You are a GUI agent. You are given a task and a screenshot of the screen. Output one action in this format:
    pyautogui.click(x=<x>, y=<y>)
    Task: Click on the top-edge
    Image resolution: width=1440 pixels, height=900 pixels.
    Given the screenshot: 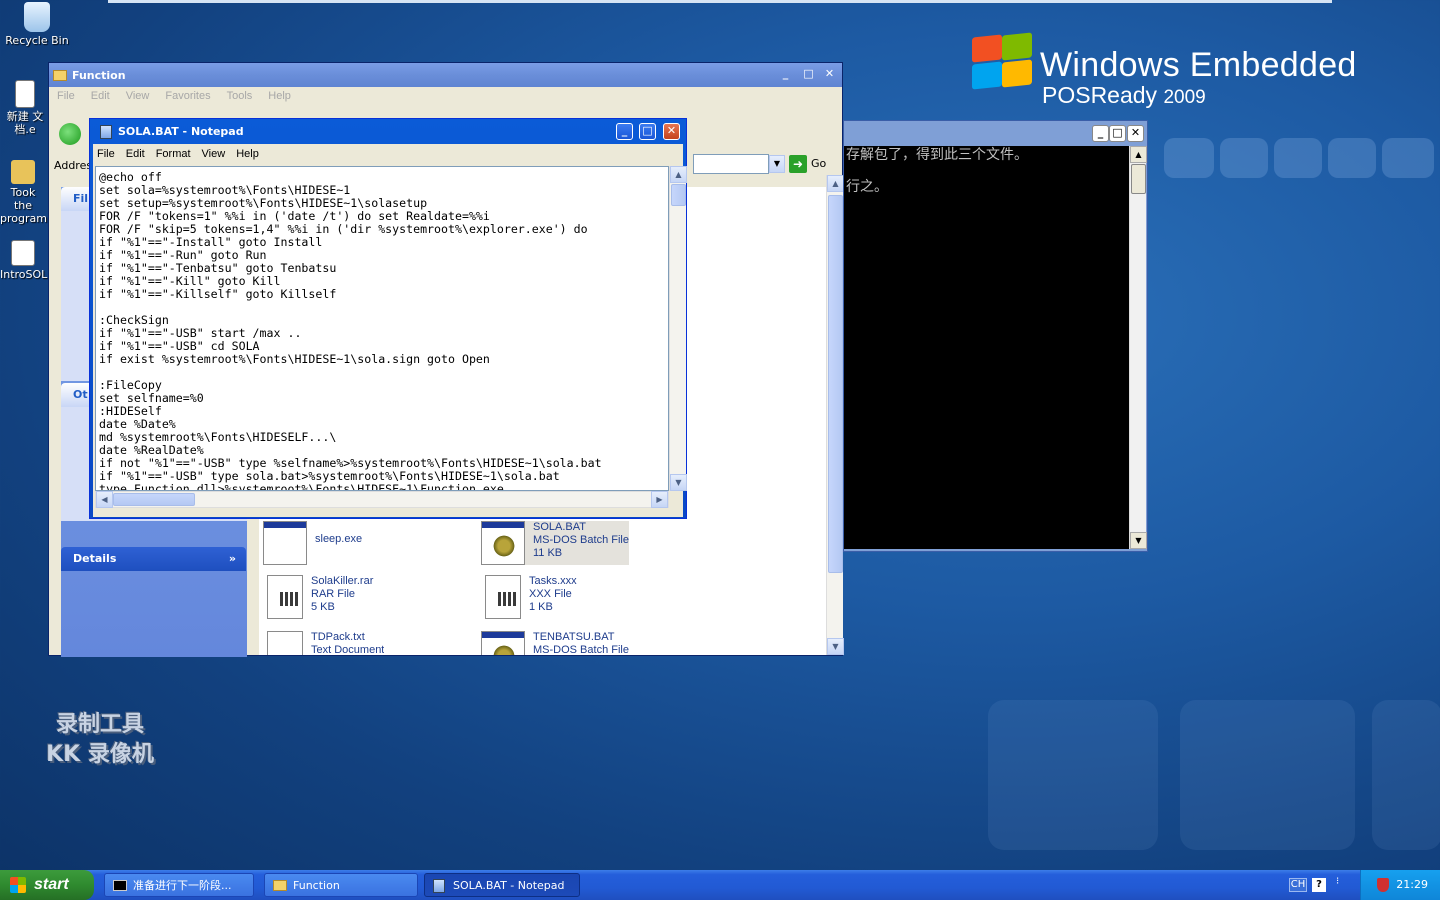 What is the action you would take?
    pyautogui.click(x=720, y=1)
    